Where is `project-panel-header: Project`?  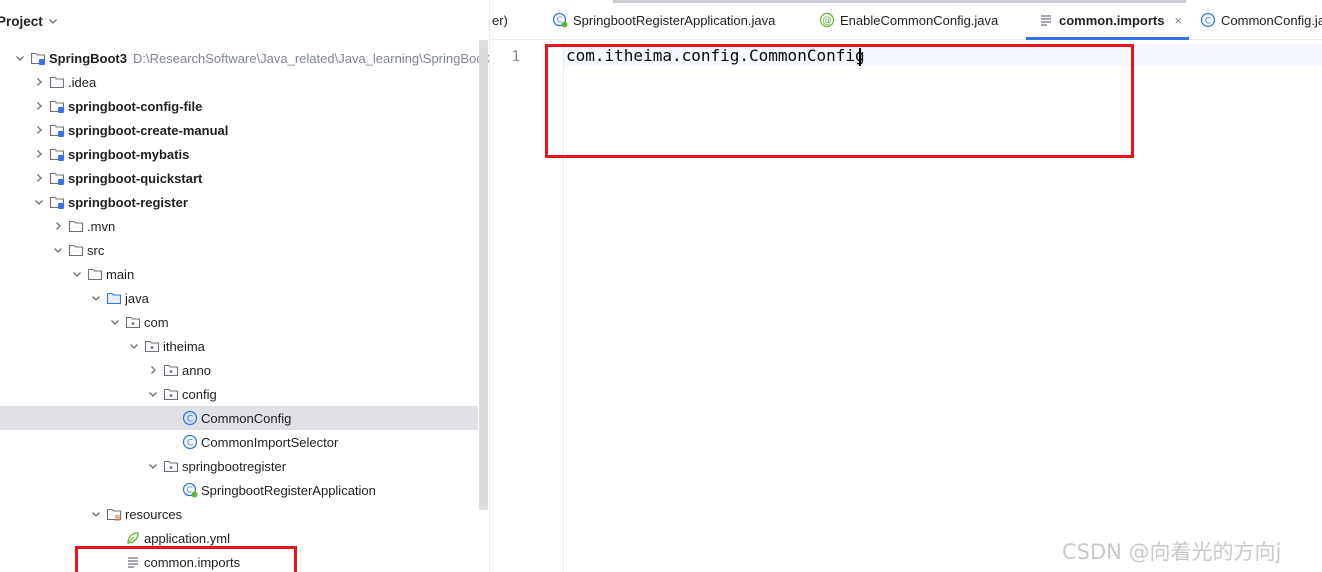 project-panel-header: Project is located at coordinates (29, 21).